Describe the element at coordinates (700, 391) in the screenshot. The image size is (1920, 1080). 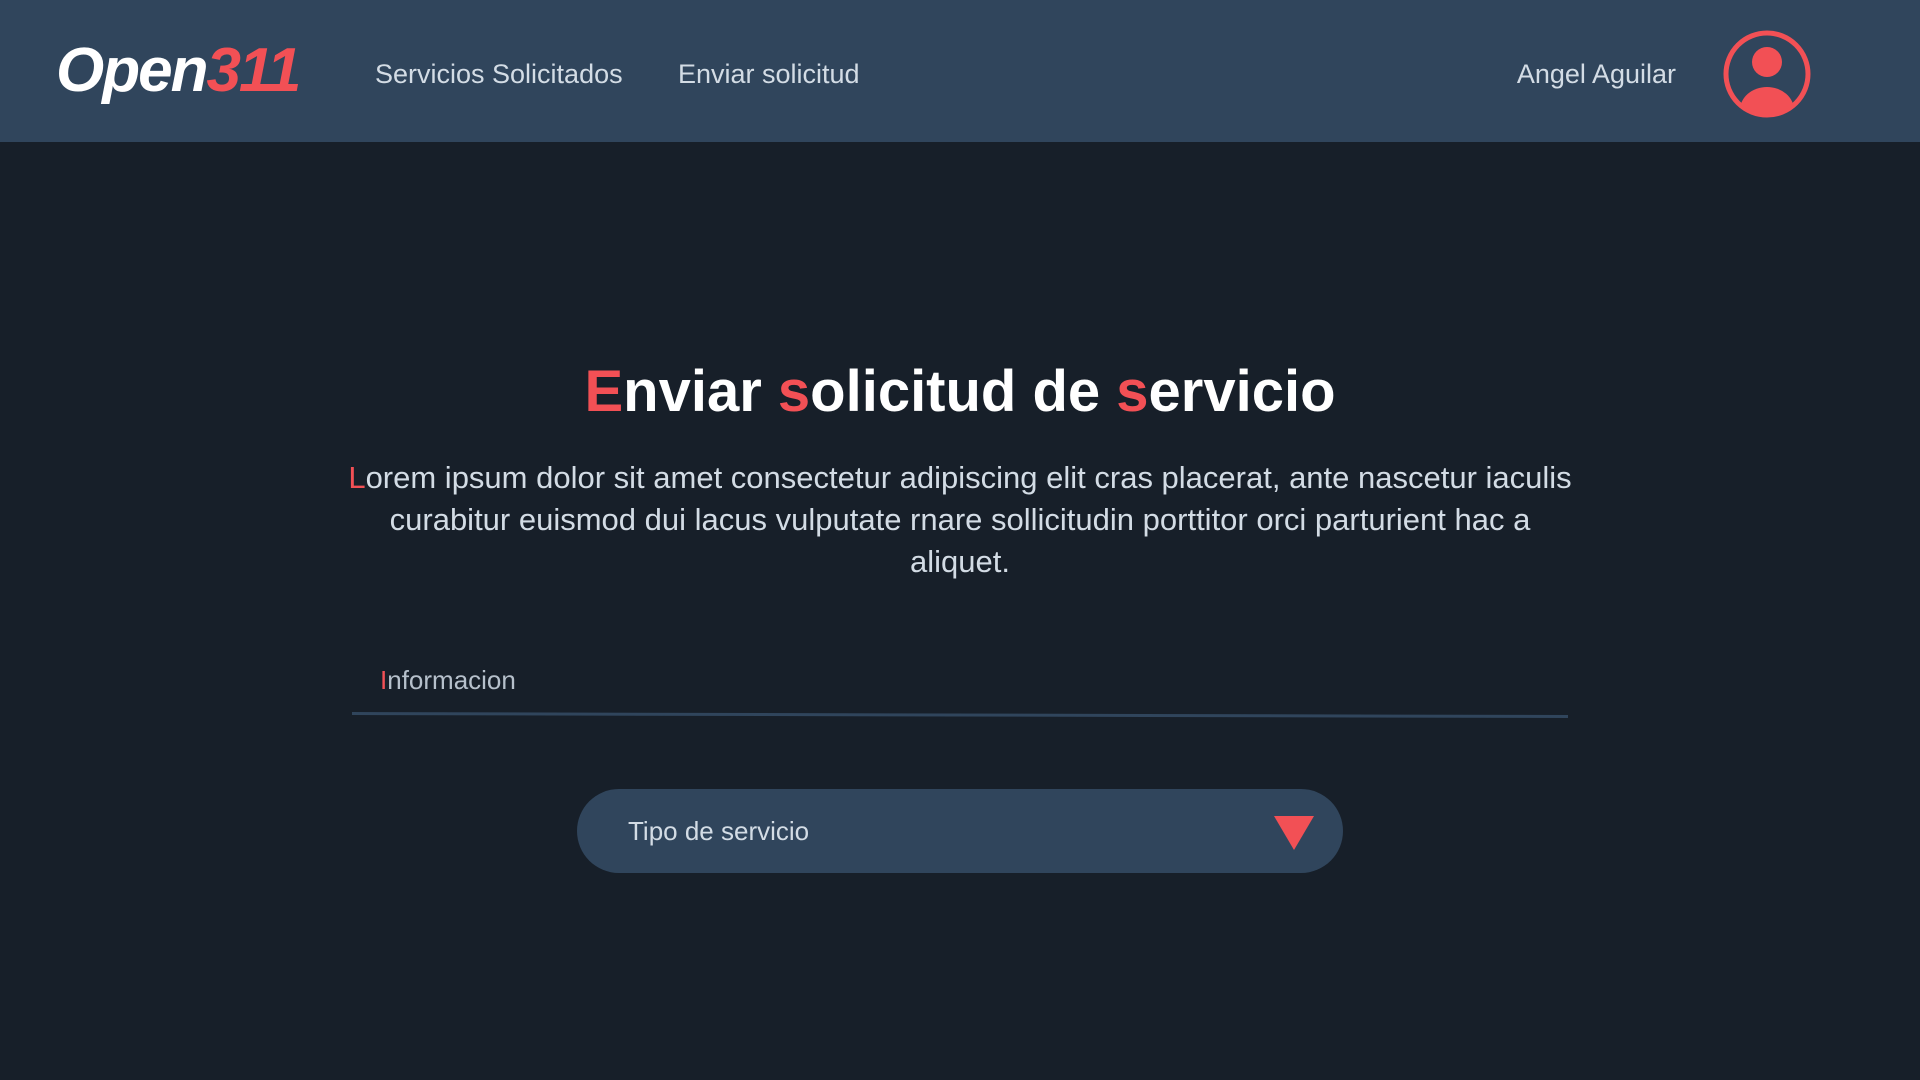
I see `title-segment-2: nviar` at that location.